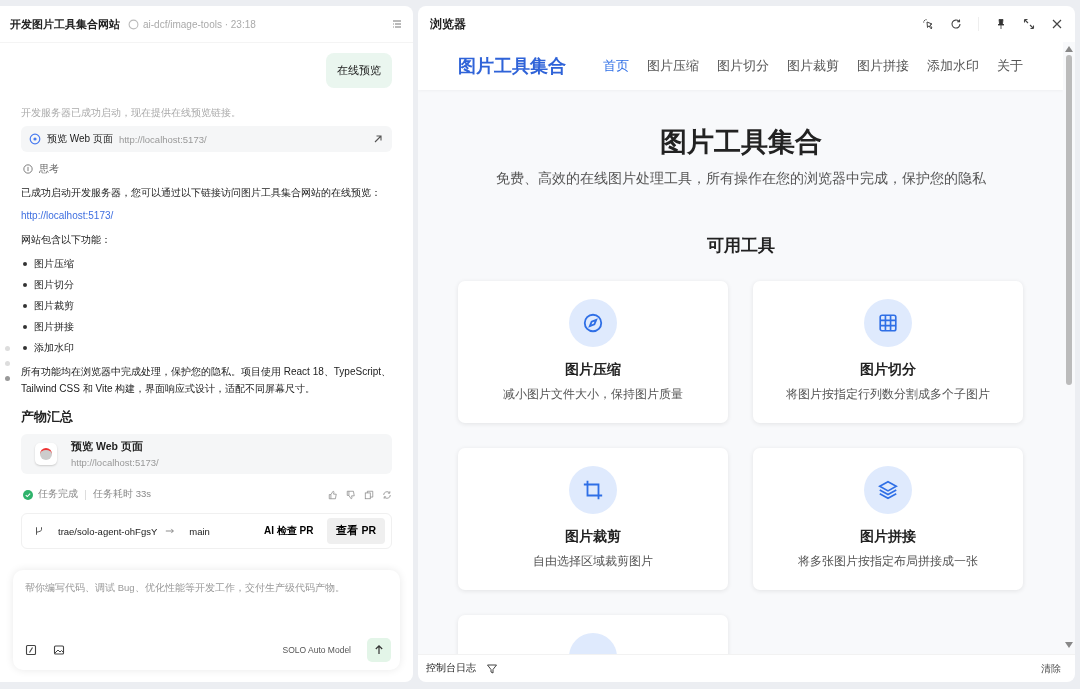 Image resolution: width=1080 pixels, height=689 pixels. What do you see at coordinates (7, 363) in the screenshot?
I see `pager-dots-drawing` at bounding box center [7, 363].